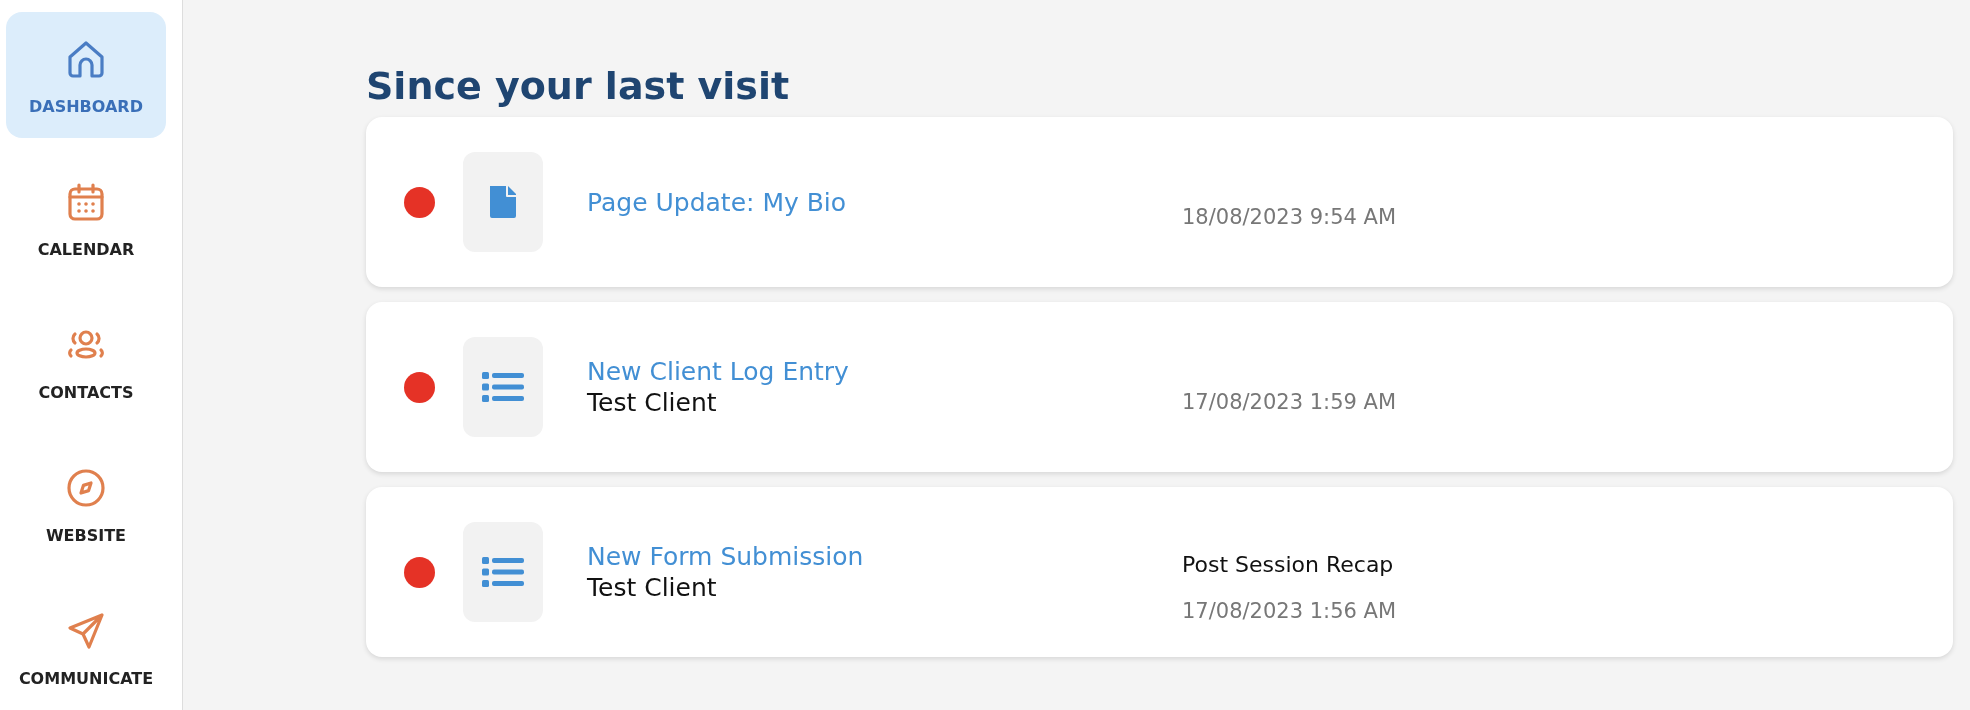 This screenshot has height=710, width=1970. Describe the element at coordinates (578, 86) in the screenshot. I see `section-heading: Since your last visit` at that location.